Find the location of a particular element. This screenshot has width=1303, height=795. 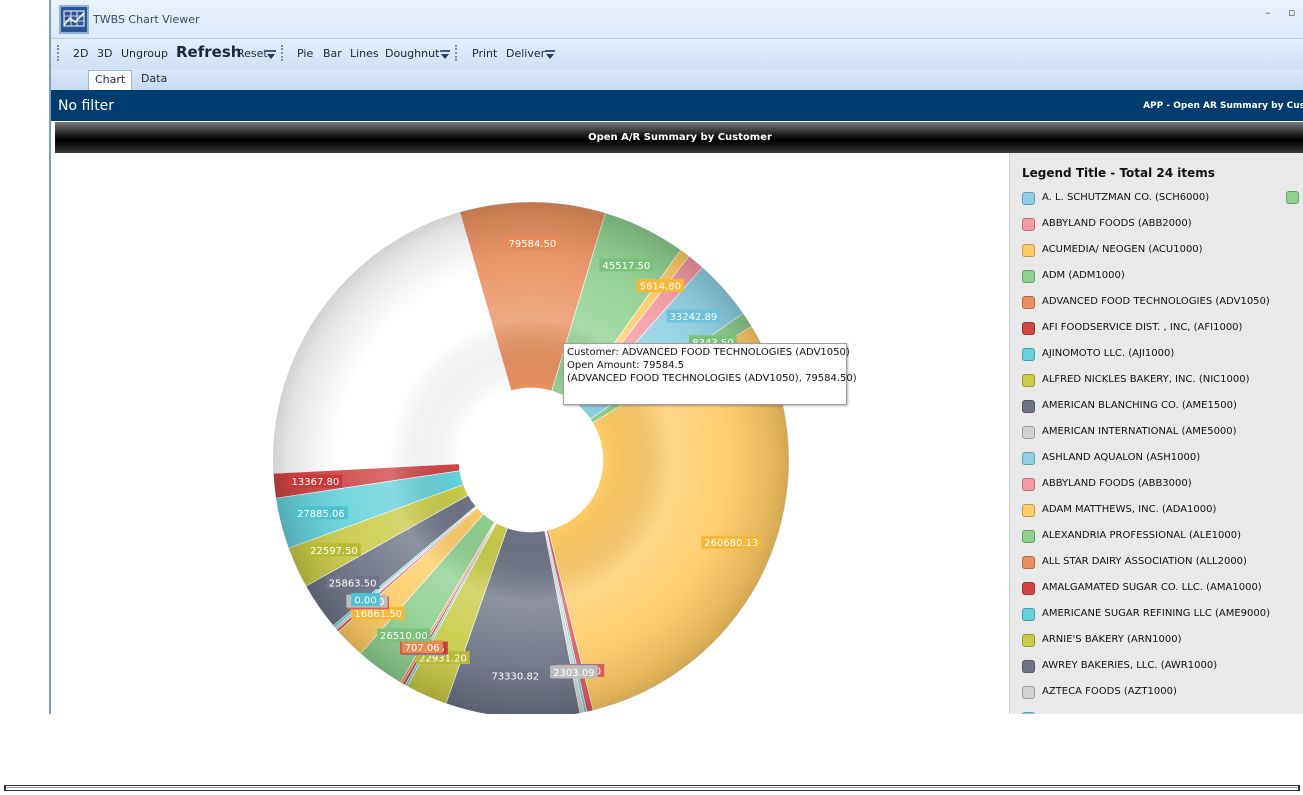

print-button: Print is located at coordinates (484, 53).